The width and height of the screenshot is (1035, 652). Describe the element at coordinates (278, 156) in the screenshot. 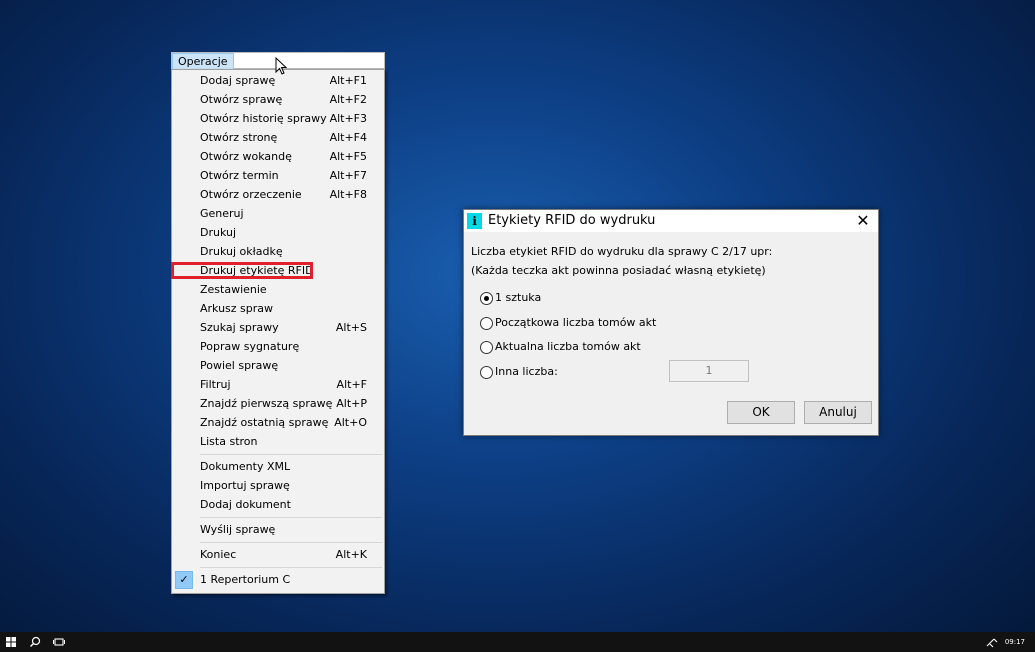

I see `menu-item-otworz-wokande: Otwórz wokandę Alt+F5` at that location.